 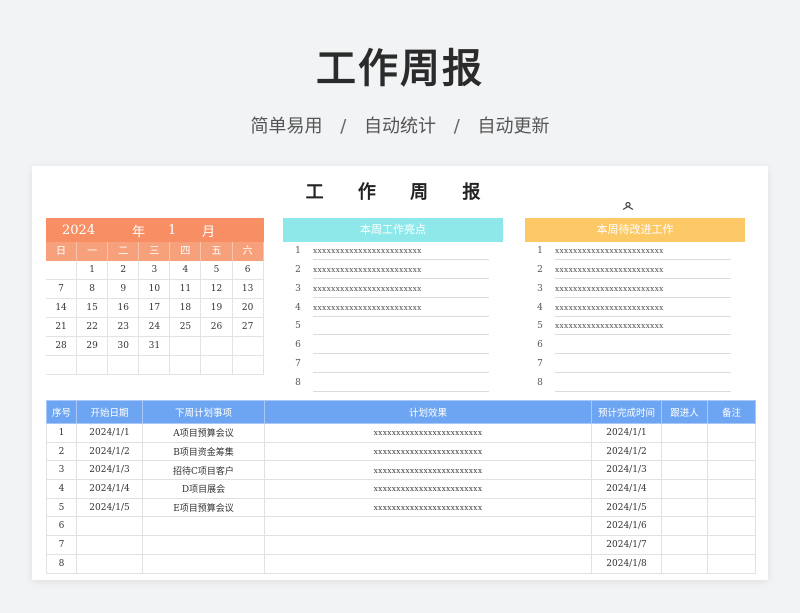 What do you see at coordinates (61, 526) in the screenshot?
I see `plan-cell: 6` at bounding box center [61, 526].